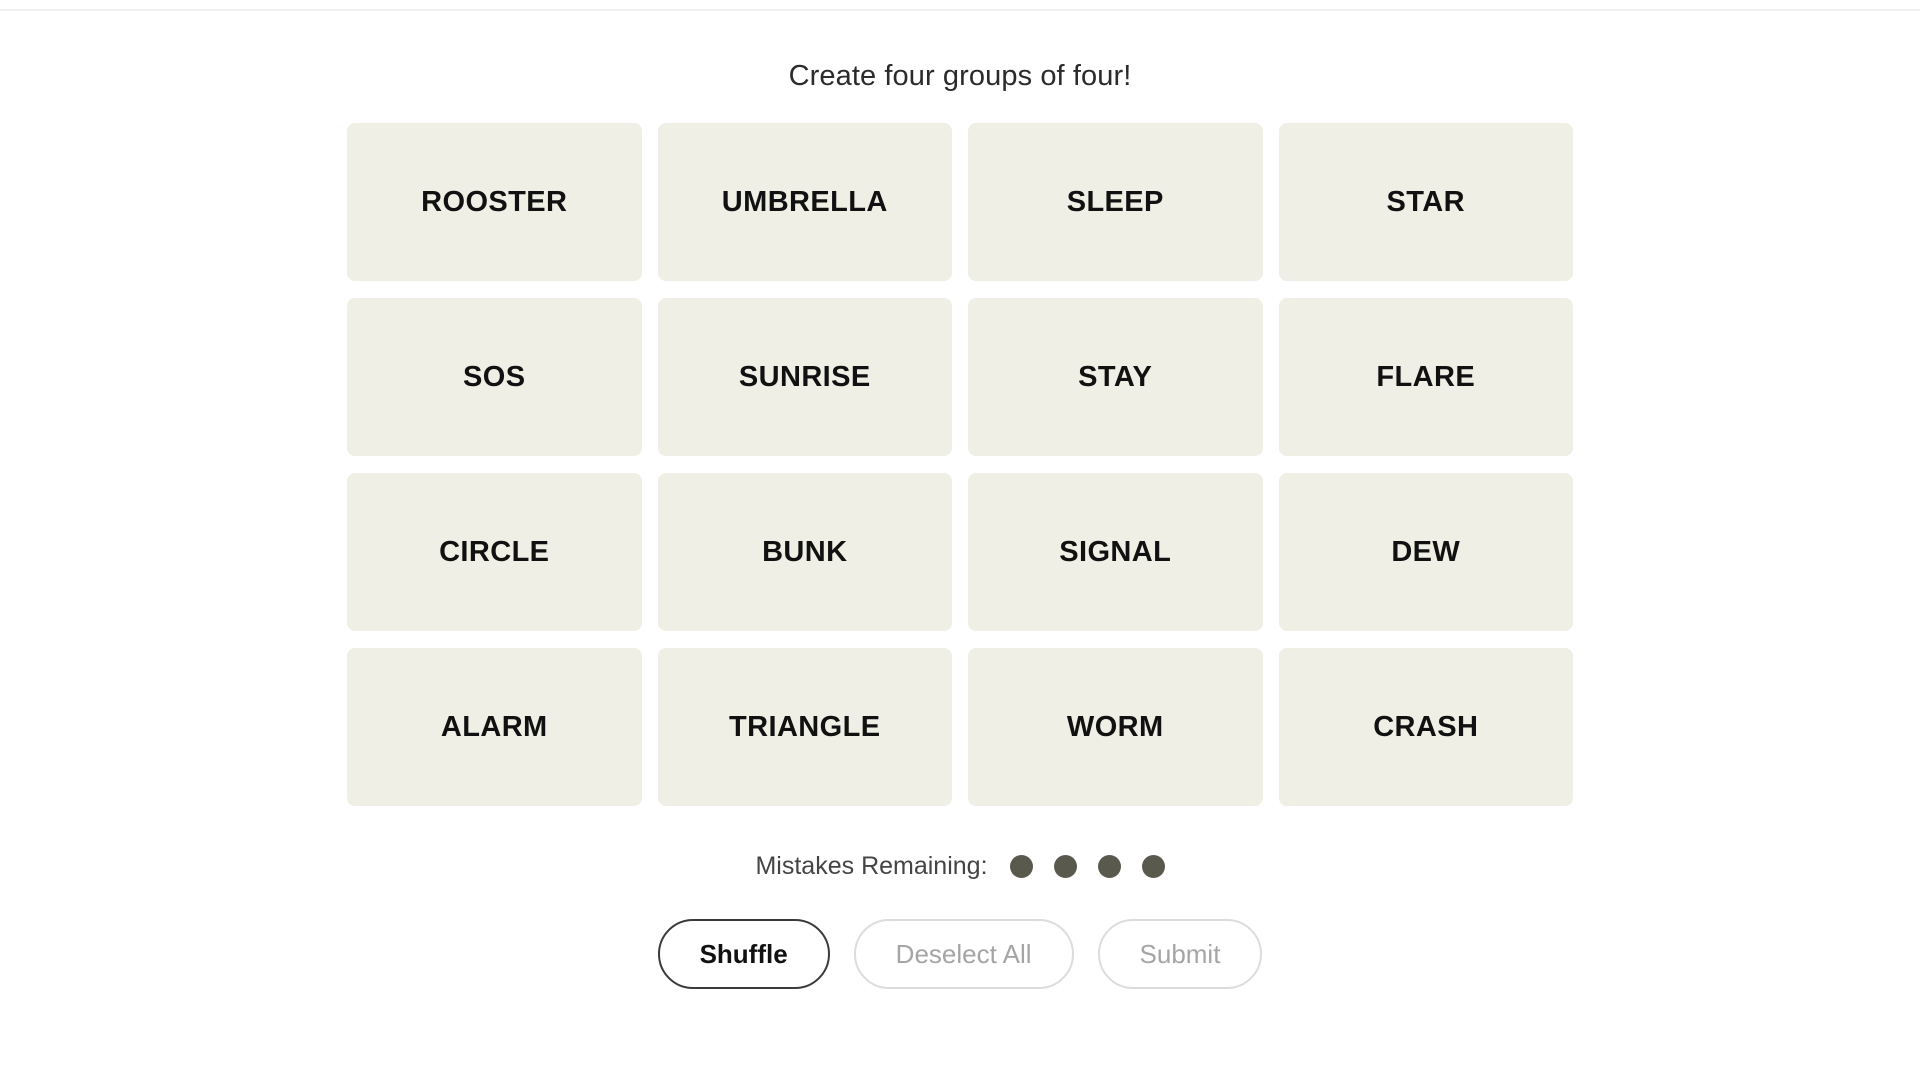 The height and width of the screenshot is (1080, 1920). I want to click on word-tile: ALARM, so click(494, 727).